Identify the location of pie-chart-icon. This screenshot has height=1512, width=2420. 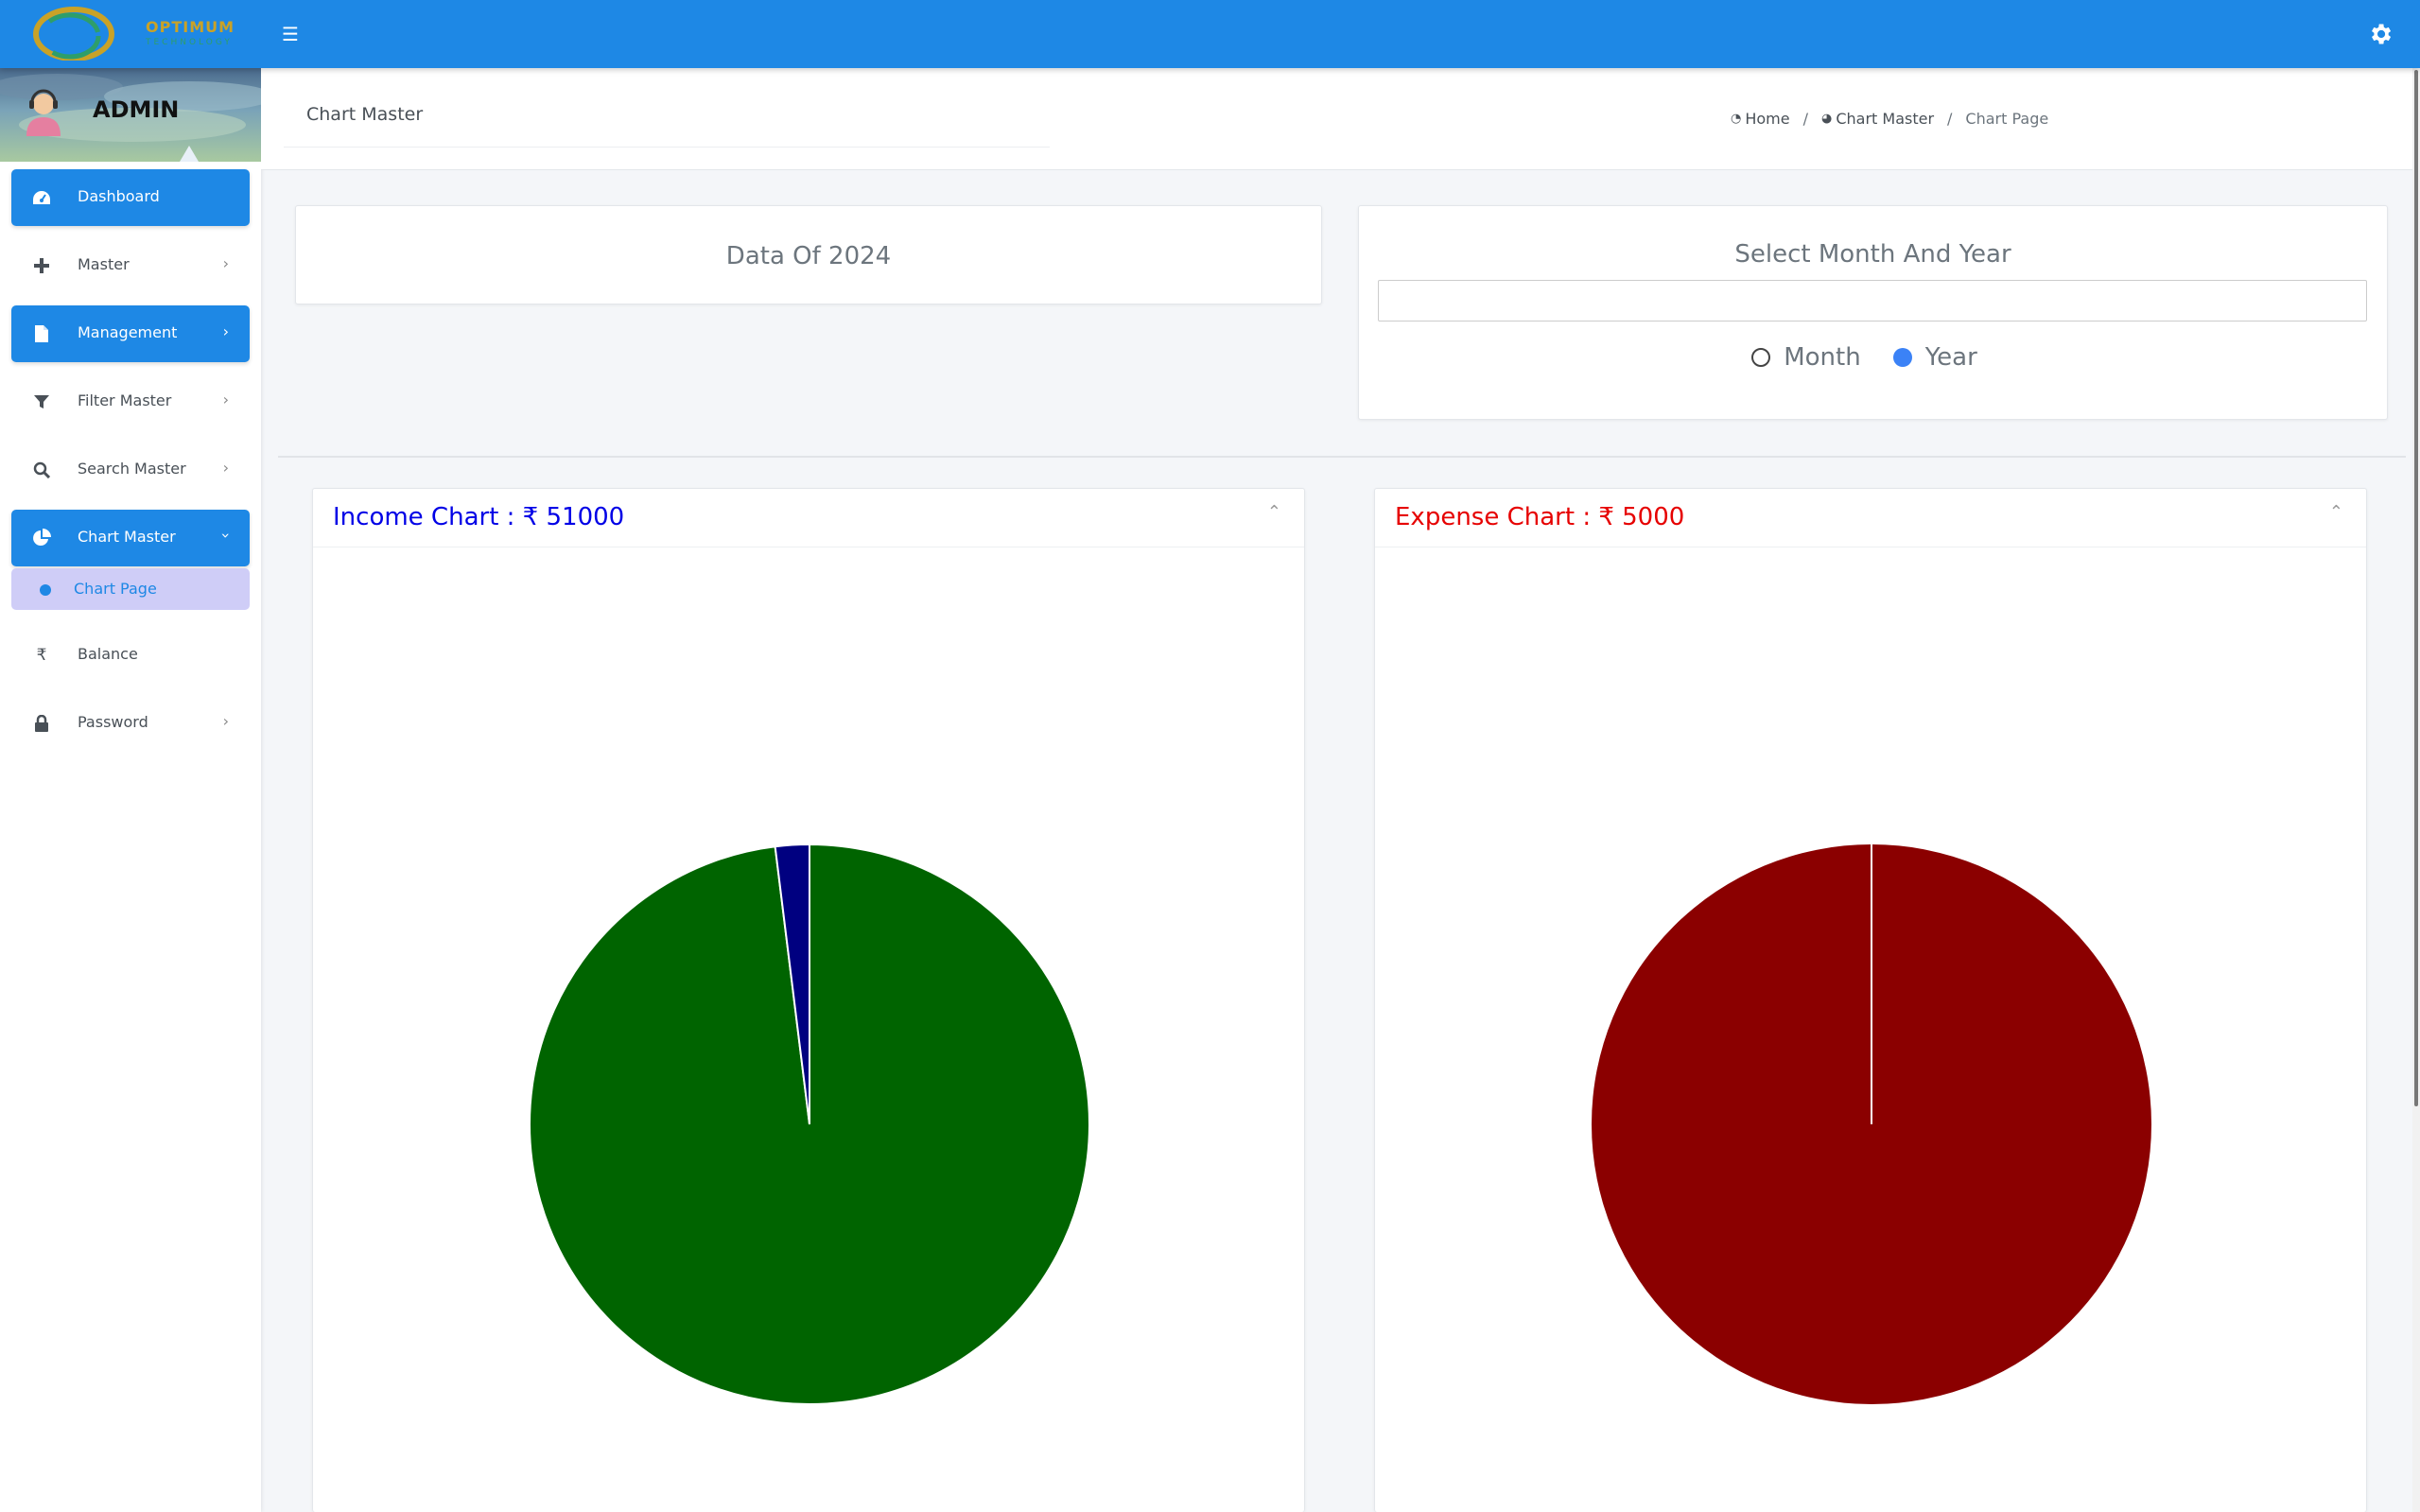
(42, 538).